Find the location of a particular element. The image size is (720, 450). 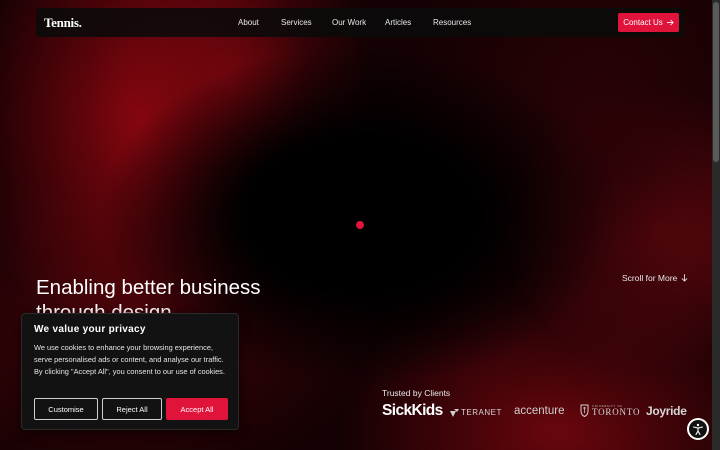

nav-link-resources: Resources is located at coordinates (452, 22).